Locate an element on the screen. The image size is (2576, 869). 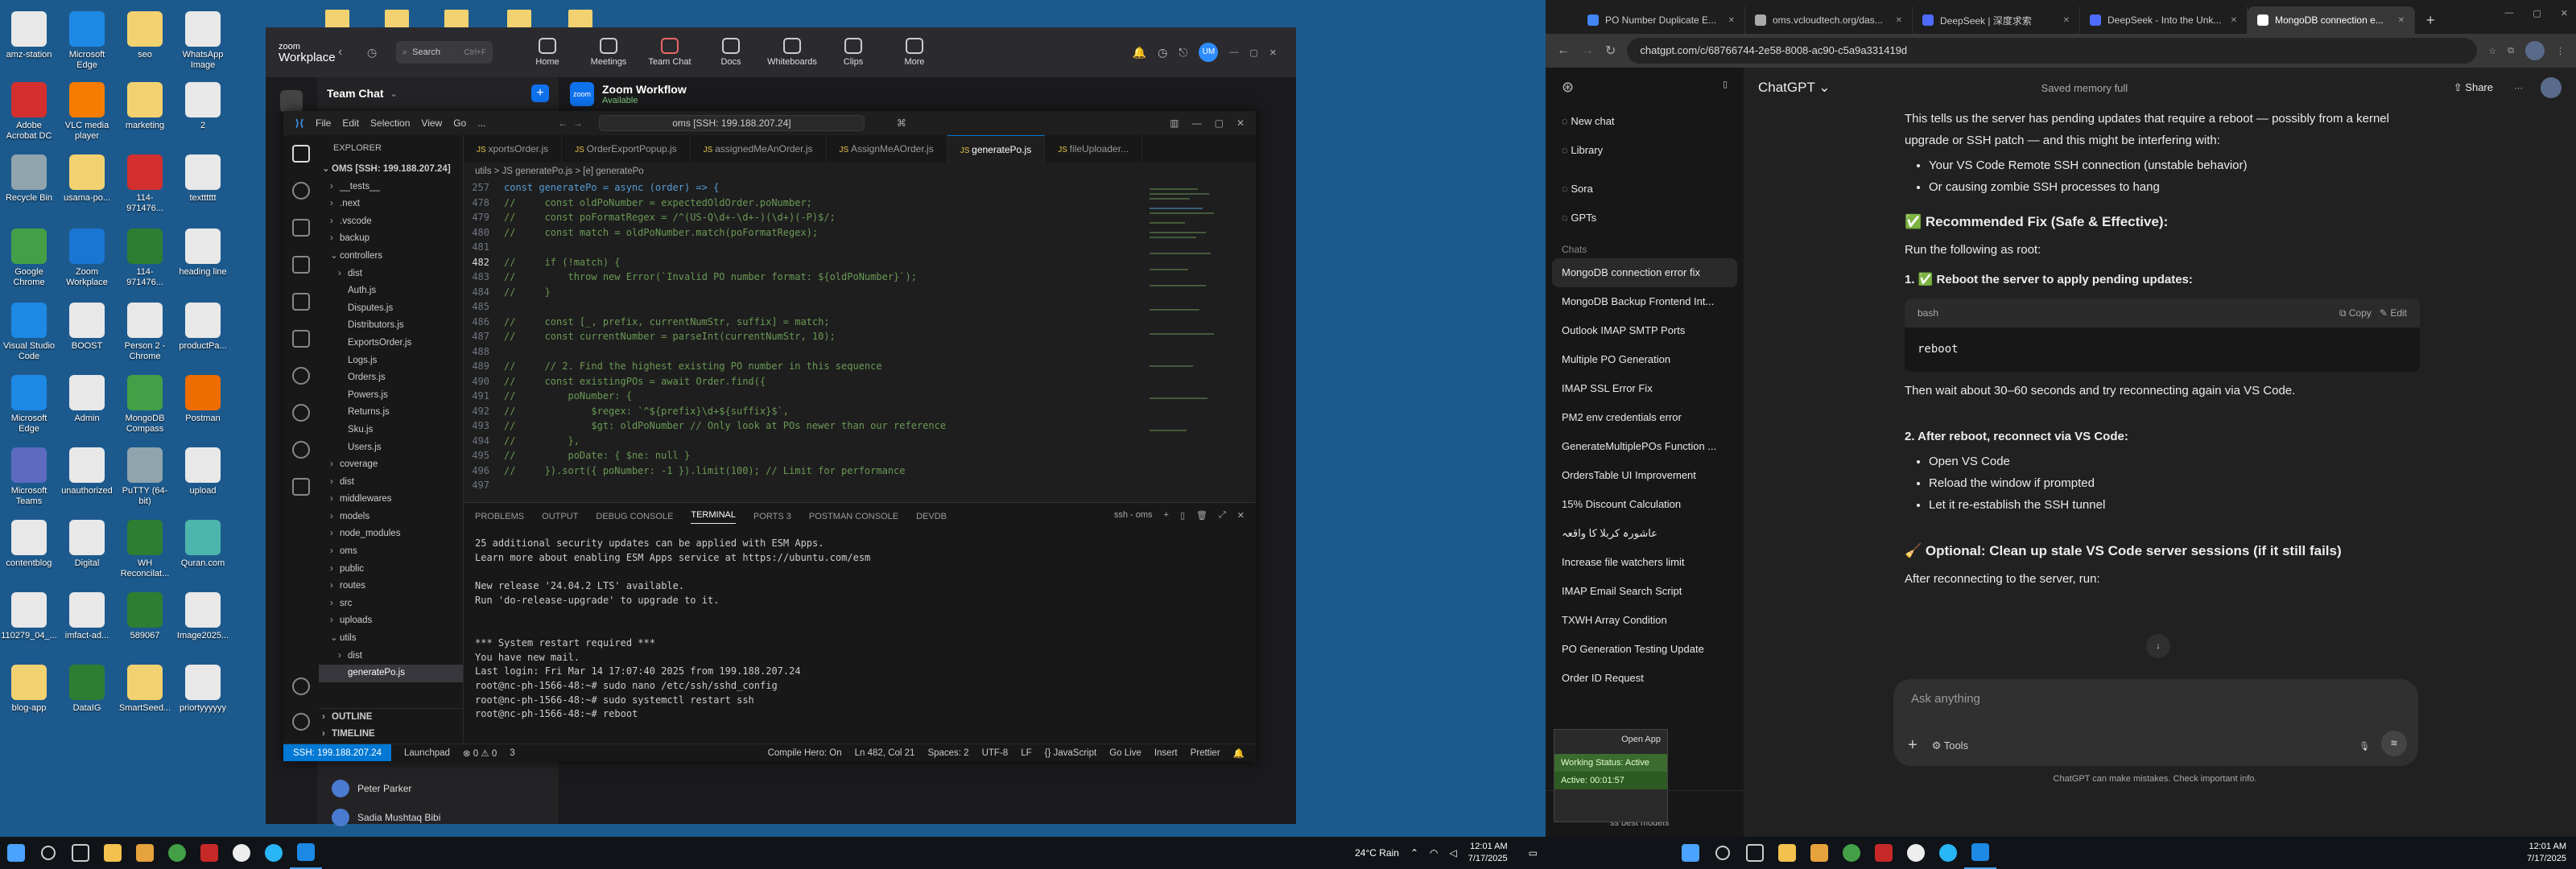
edge-icon is located at coordinates (1948, 853).